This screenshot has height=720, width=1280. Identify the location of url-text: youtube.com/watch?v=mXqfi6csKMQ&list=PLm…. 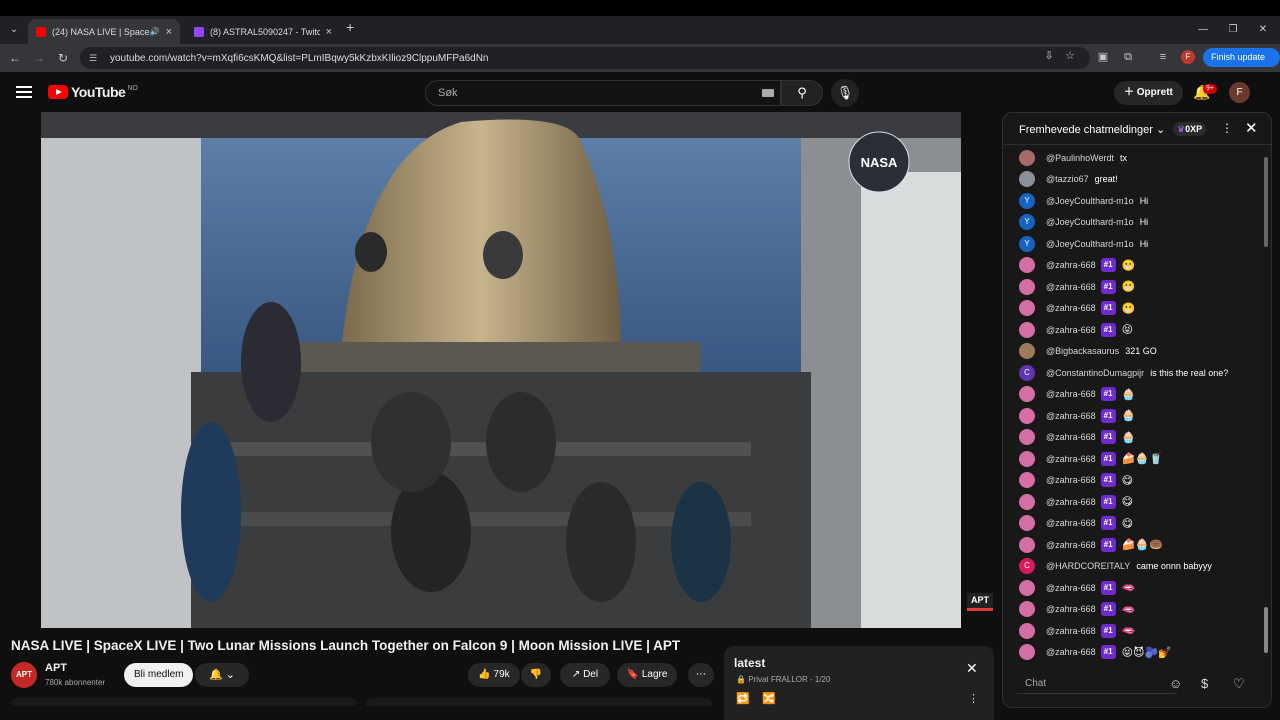
(299, 58).